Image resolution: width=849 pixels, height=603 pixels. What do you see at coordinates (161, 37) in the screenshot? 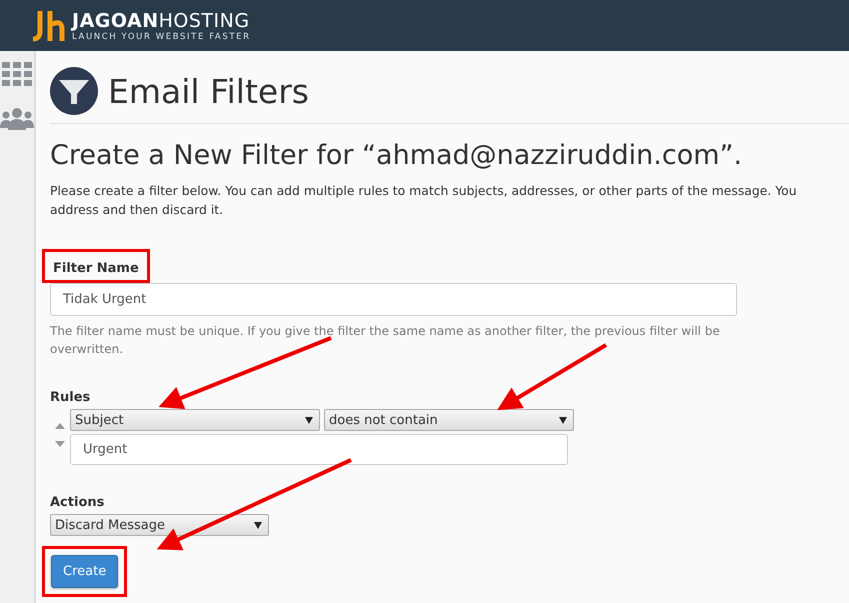
I see `logo-tagline: LAUNCH YOUR WEBSITE FASTER` at bounding box center [161, 37].